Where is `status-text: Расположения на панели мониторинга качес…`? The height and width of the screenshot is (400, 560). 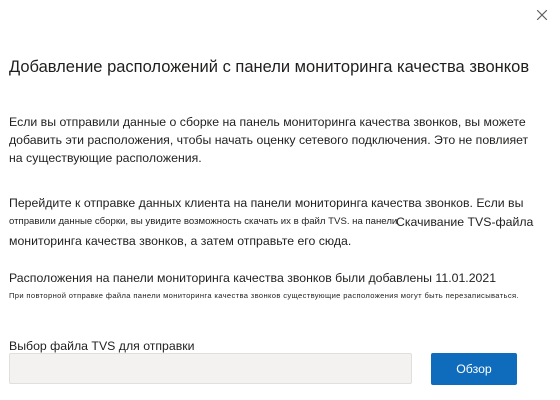 status-text: Расположения на панели мониторинга качес… is located at coordinates (253, 278).